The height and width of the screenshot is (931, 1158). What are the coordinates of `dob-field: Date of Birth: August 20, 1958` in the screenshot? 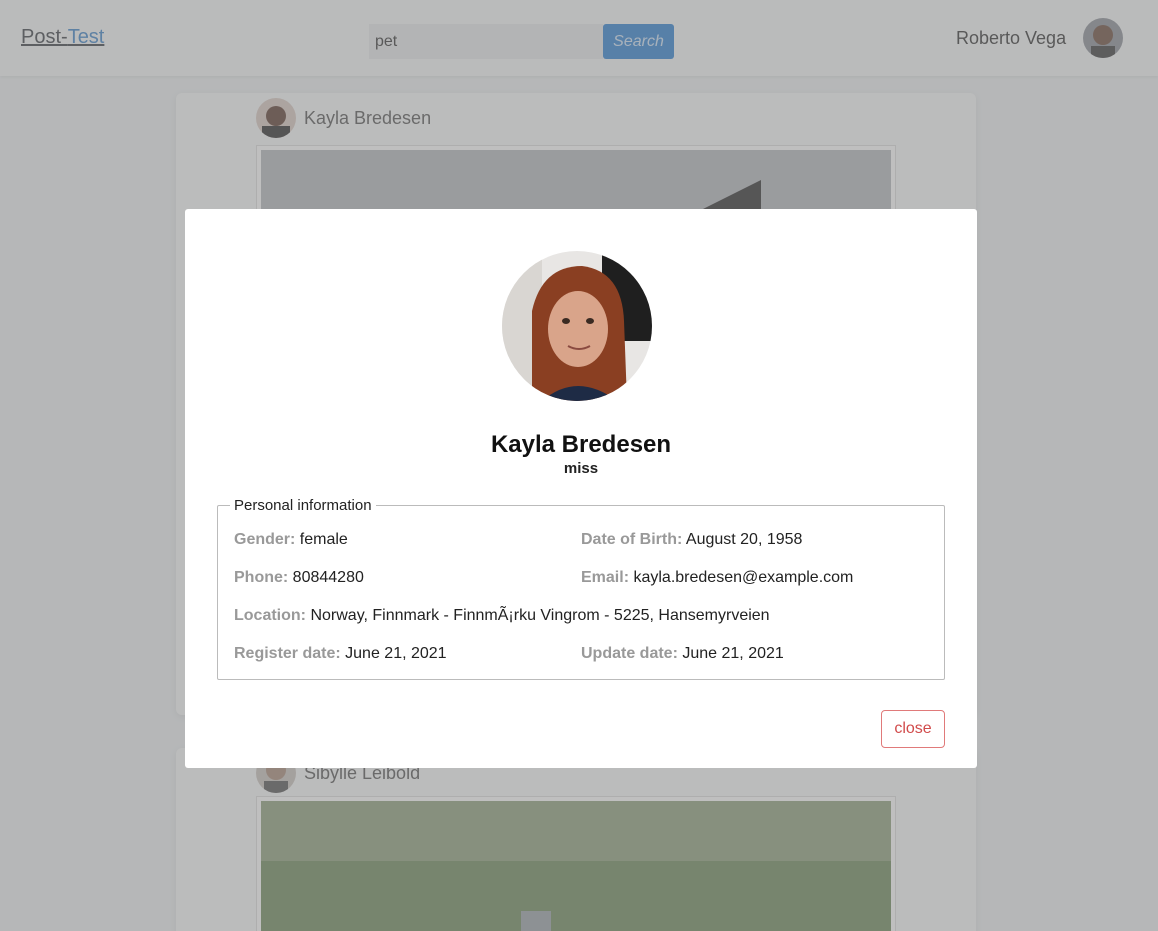 It's located at (691, 540).